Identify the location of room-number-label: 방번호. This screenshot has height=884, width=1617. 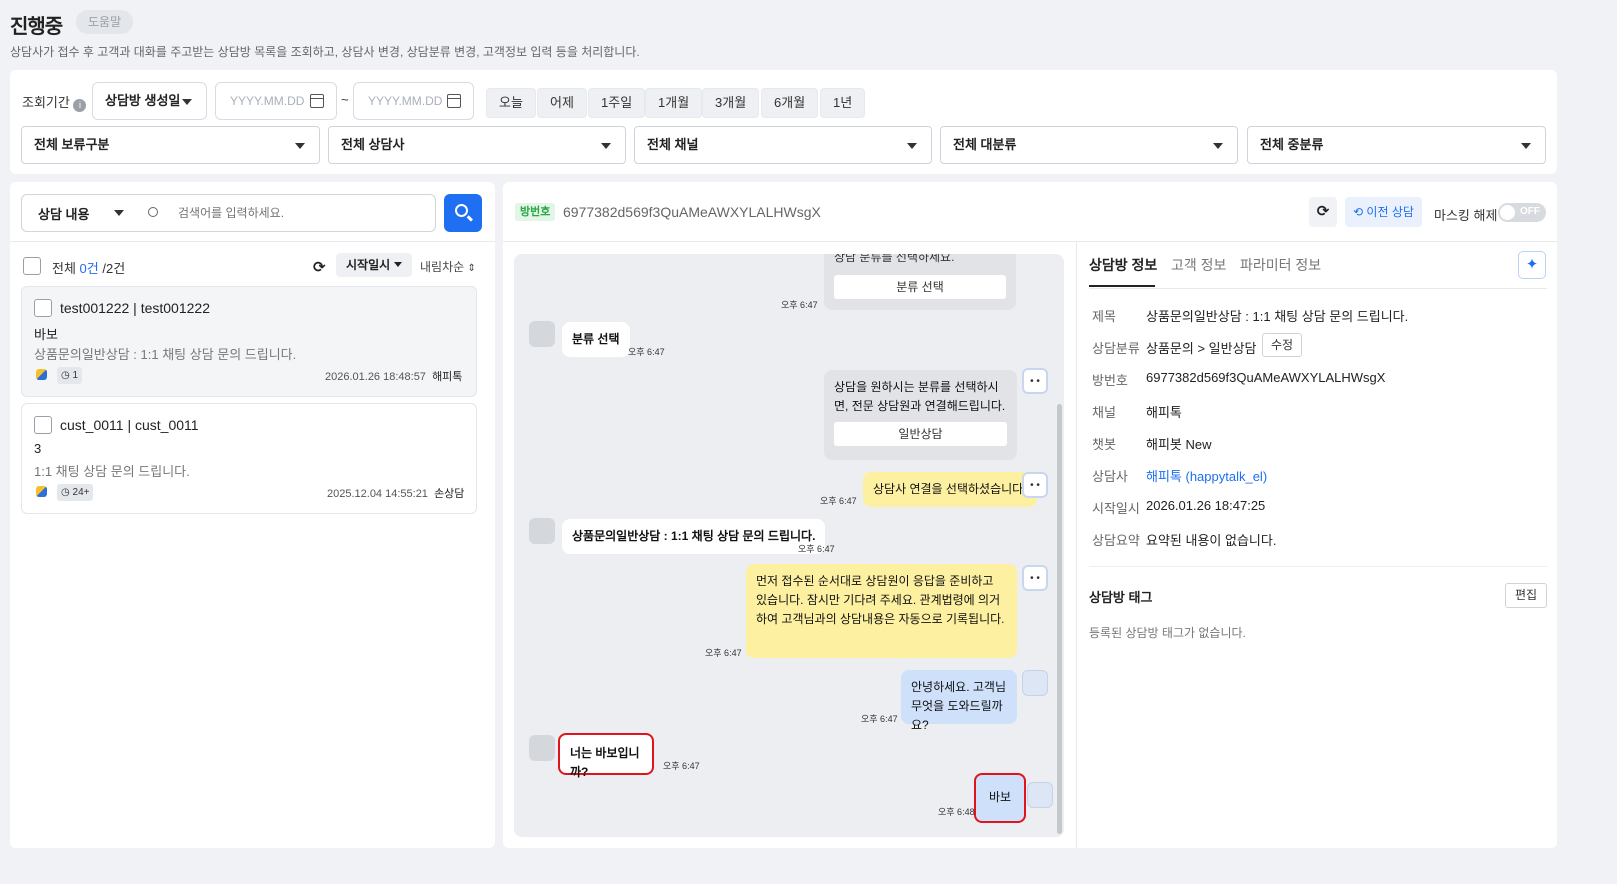
(1110, 380).